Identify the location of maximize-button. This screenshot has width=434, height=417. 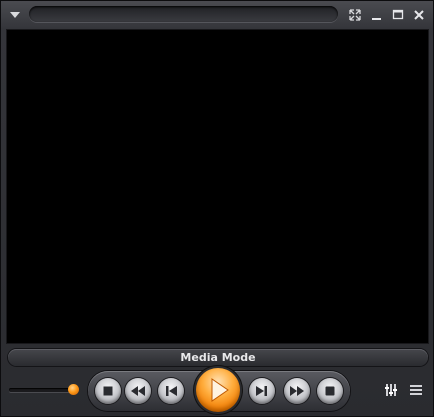
(398, 15).